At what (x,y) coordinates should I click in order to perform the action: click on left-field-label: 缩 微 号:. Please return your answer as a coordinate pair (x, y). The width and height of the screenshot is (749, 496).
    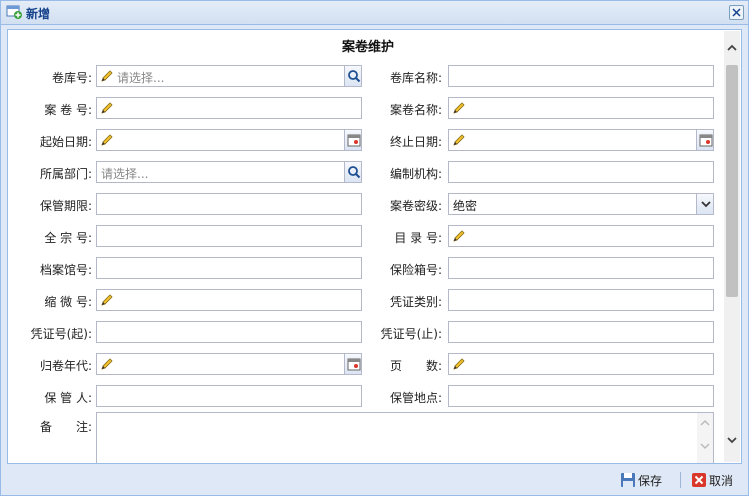
    Looking at the image, I should click on (68, 302).